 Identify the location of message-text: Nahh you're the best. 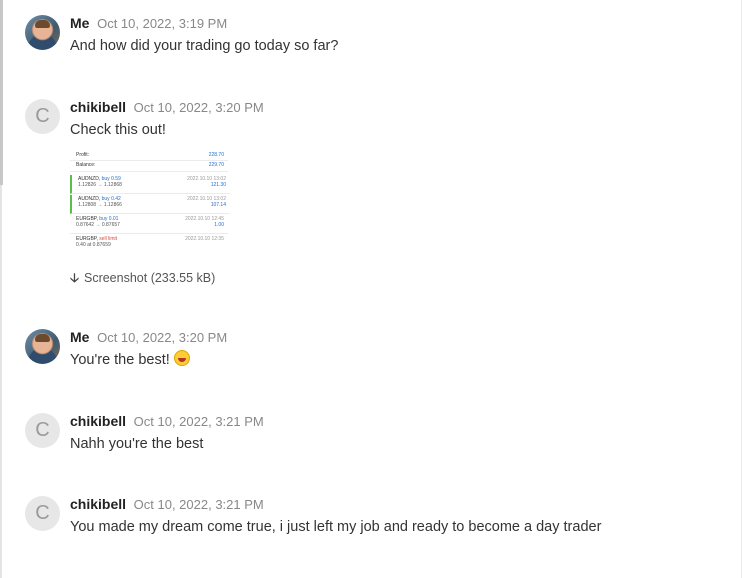
(137, 444).